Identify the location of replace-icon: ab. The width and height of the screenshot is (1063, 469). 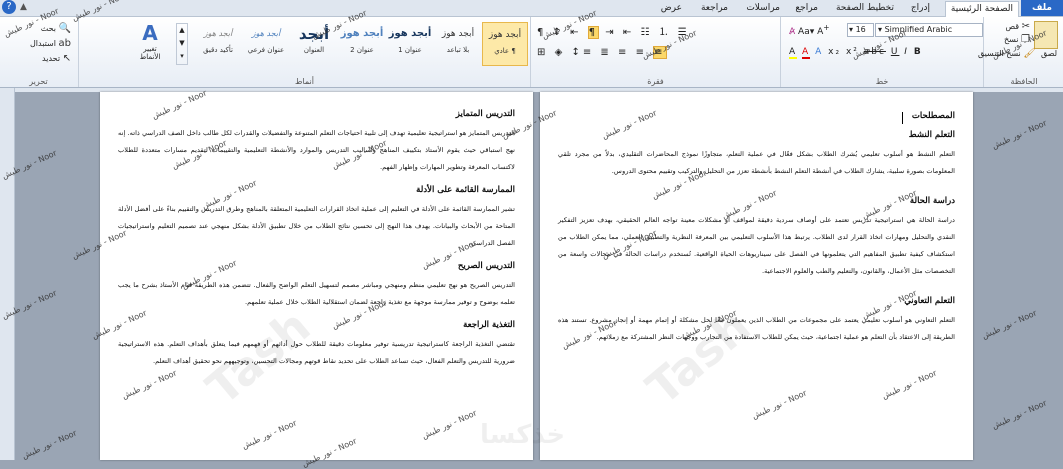
(64, 43).